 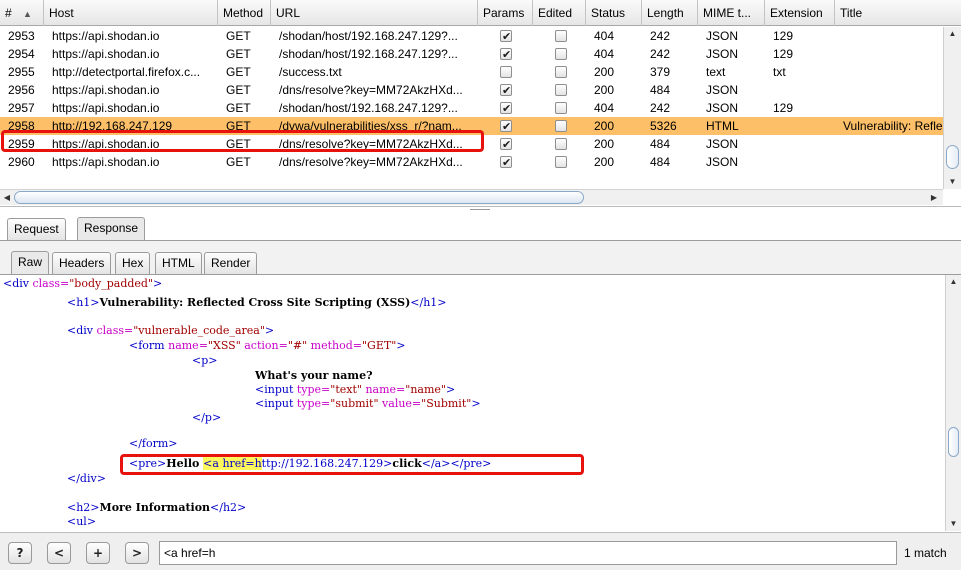 I want to click on column-header-number: # ▲, so click(x=22, y=13).